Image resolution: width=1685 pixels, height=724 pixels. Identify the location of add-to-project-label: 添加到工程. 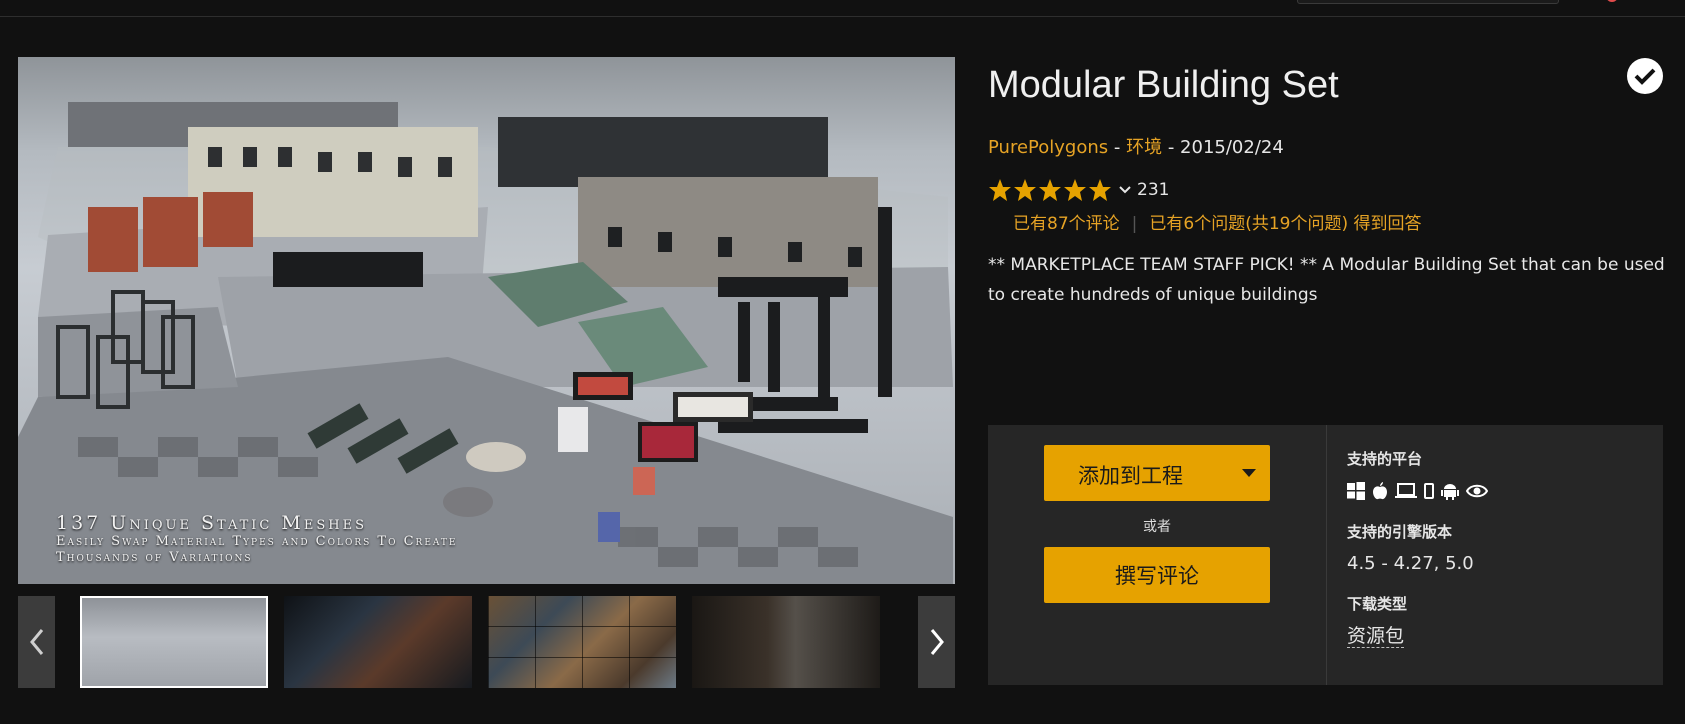
(1130, 476).